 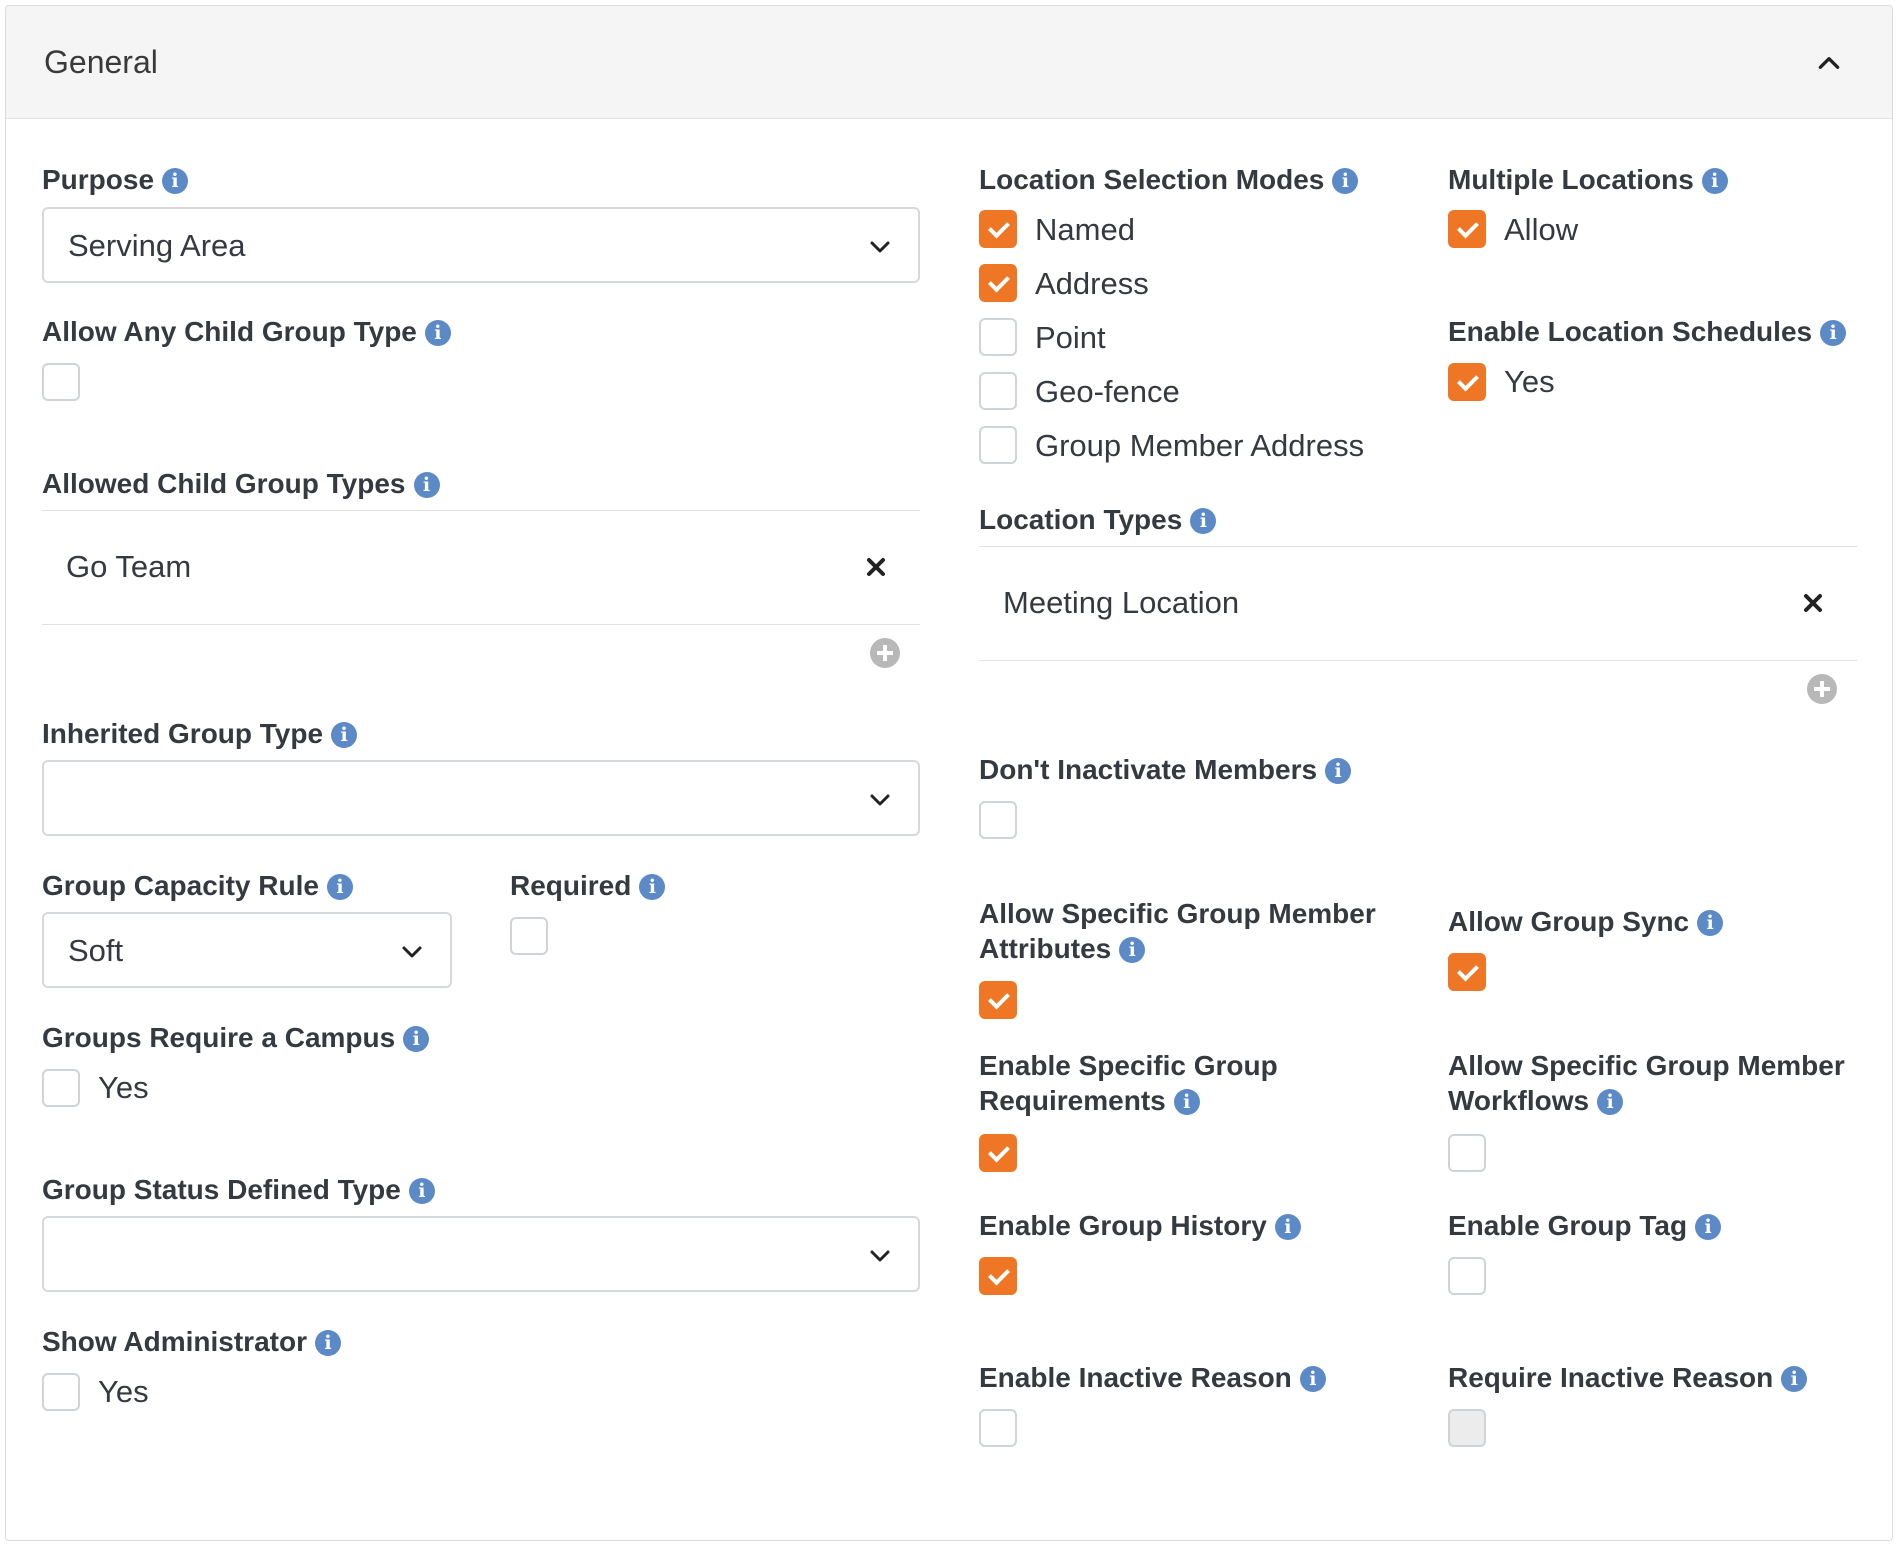 What do you see at coordinates (129, 566) in the screenshot?
I see `allowed-child-type-item: Go Team` at bounding box center [129, 566].